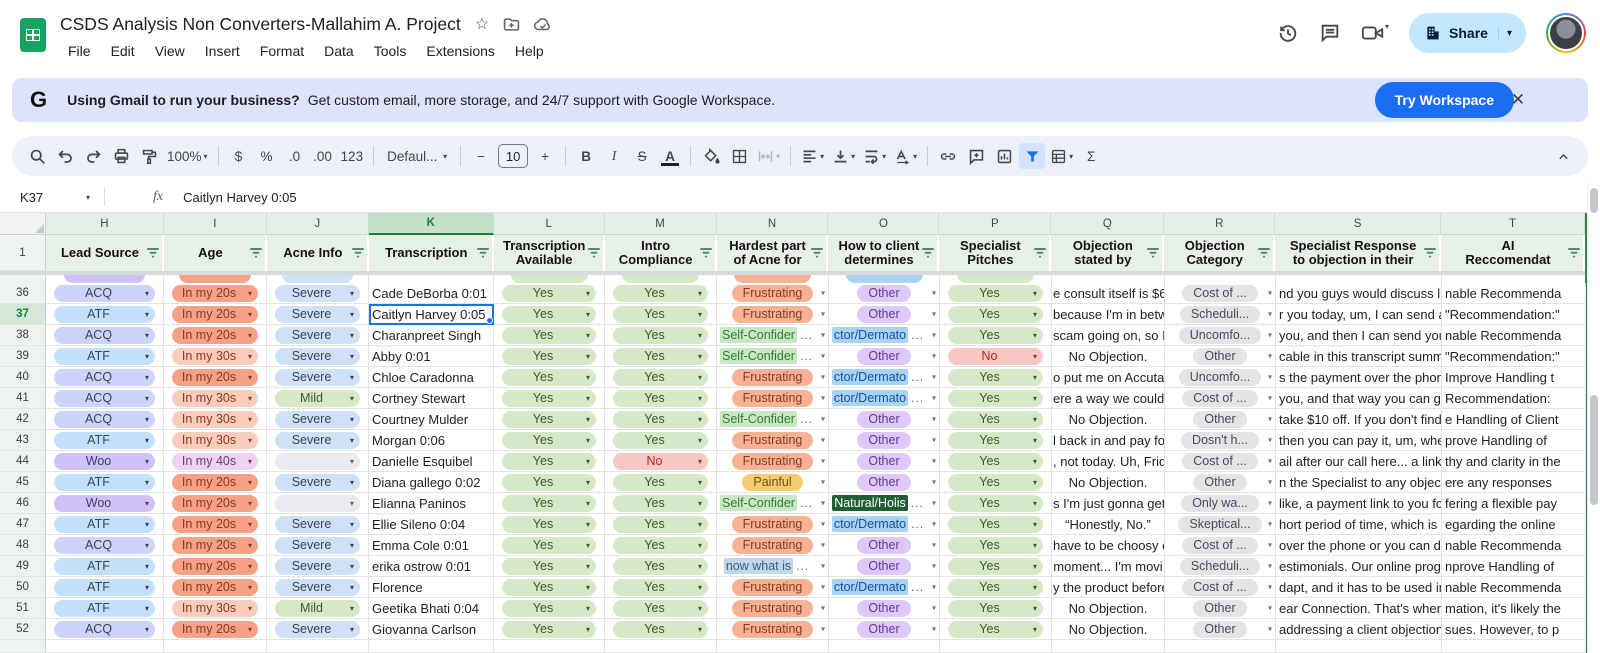 Image resolution: width=1600 pixels, height=653 pixels. What do you see at coordinates (884, 293) in the screenshot?
I see `cell-O36: Other ▾` at bounding box center [884, 293].